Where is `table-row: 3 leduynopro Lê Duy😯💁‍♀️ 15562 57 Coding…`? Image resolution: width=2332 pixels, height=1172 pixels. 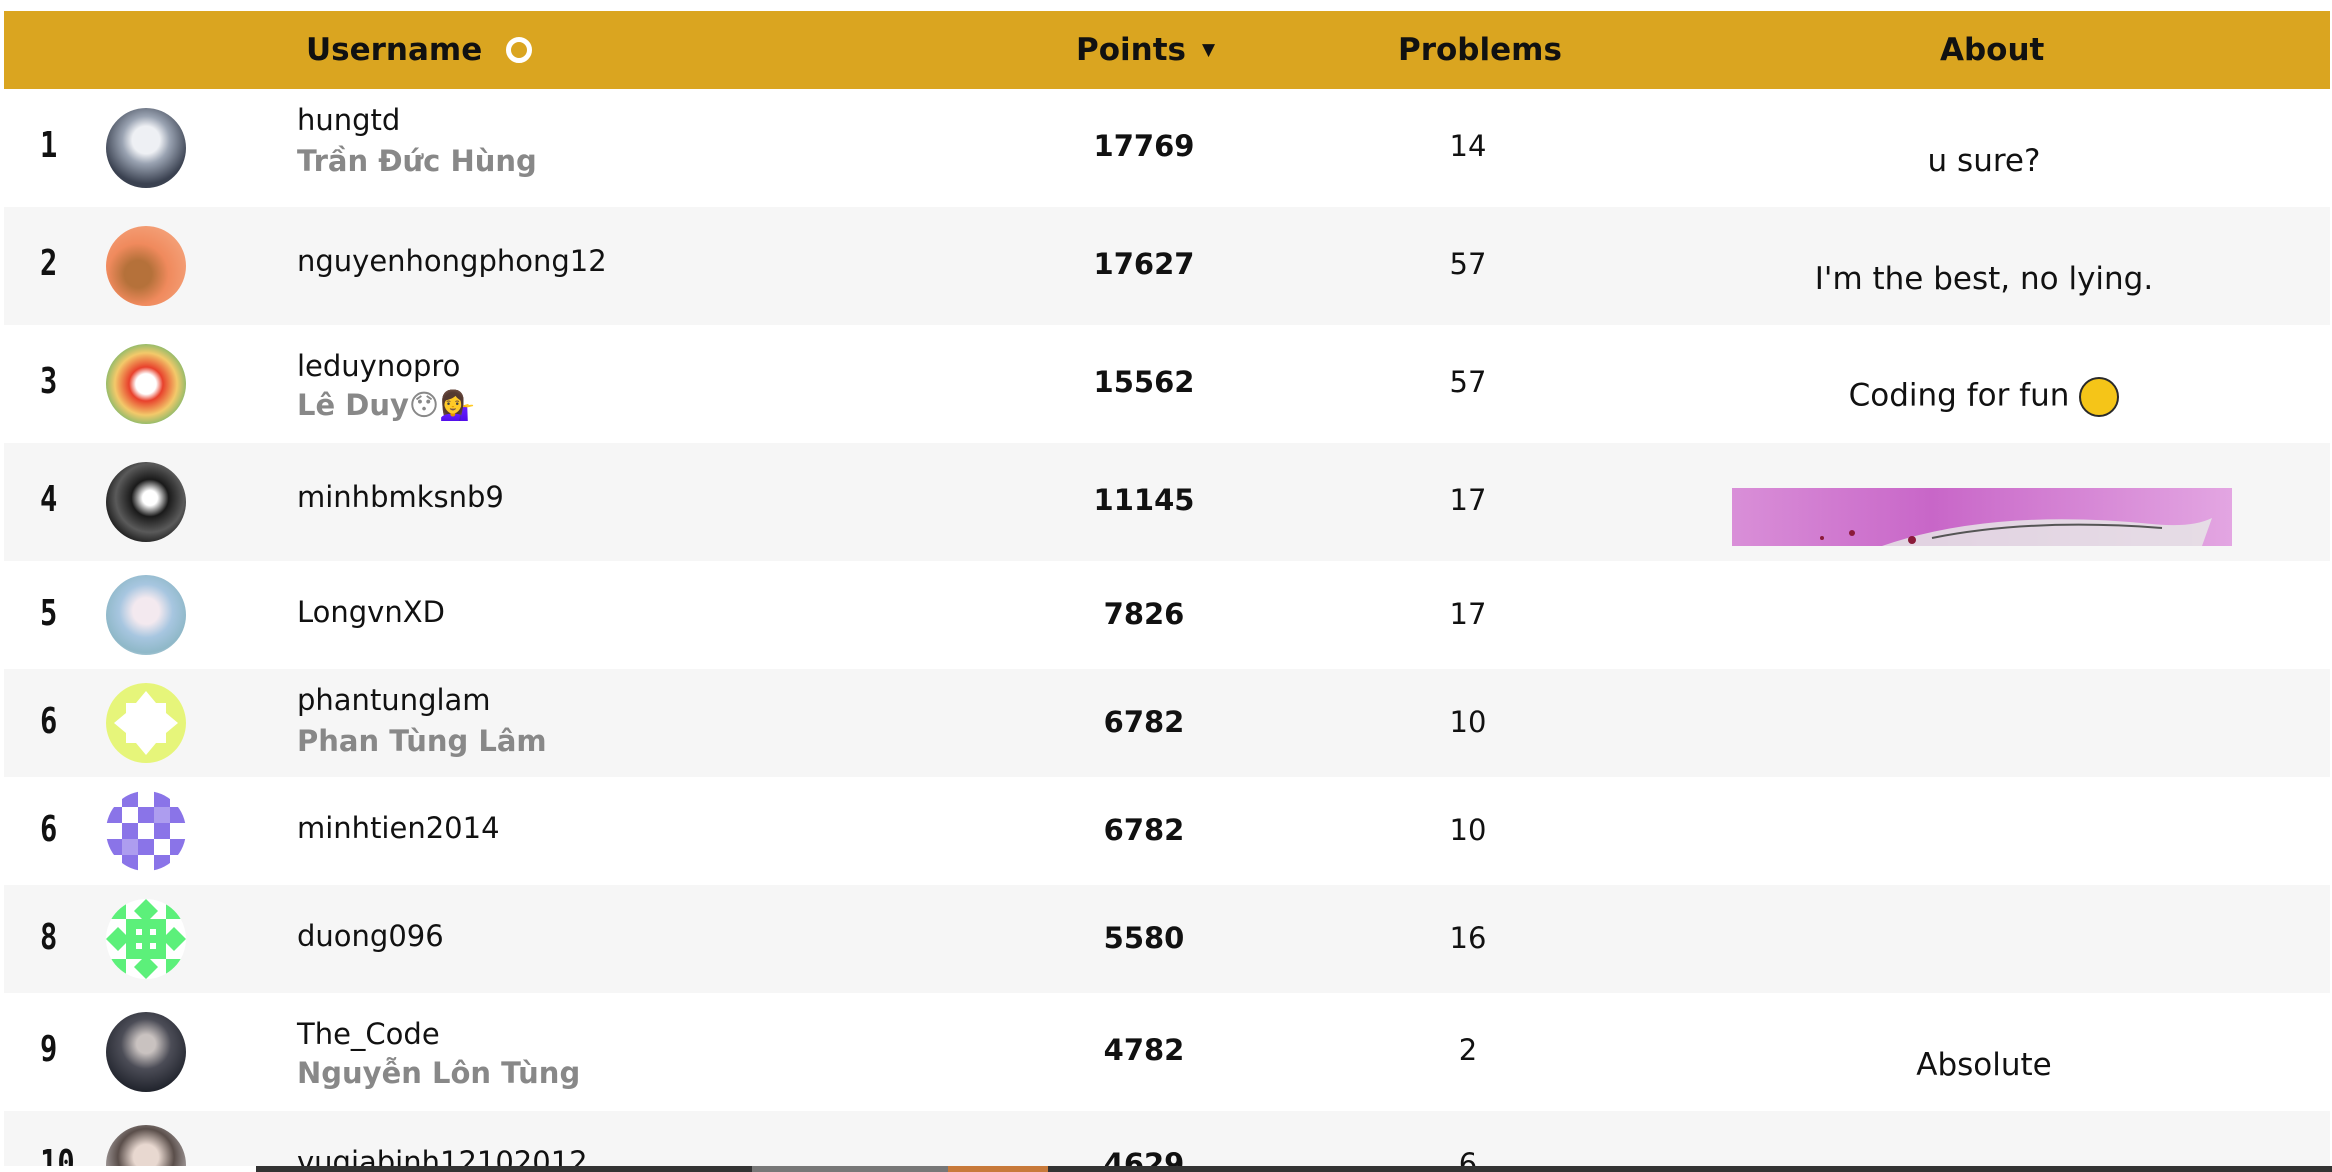 table-row: 3 leduynopro Lê Duy😯💁‍♀️ 15562 57 Coding… is located at coordinates (1167, 384).